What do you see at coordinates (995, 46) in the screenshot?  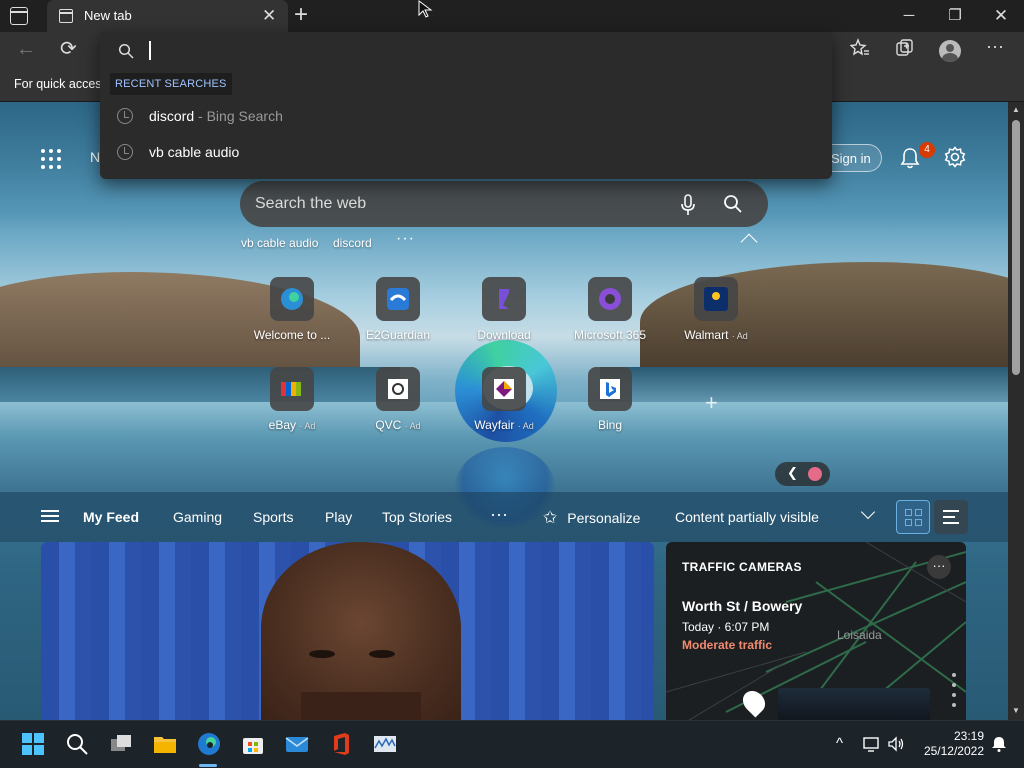 I see `settings-more-button: ···` at bounding box center [995, 46].